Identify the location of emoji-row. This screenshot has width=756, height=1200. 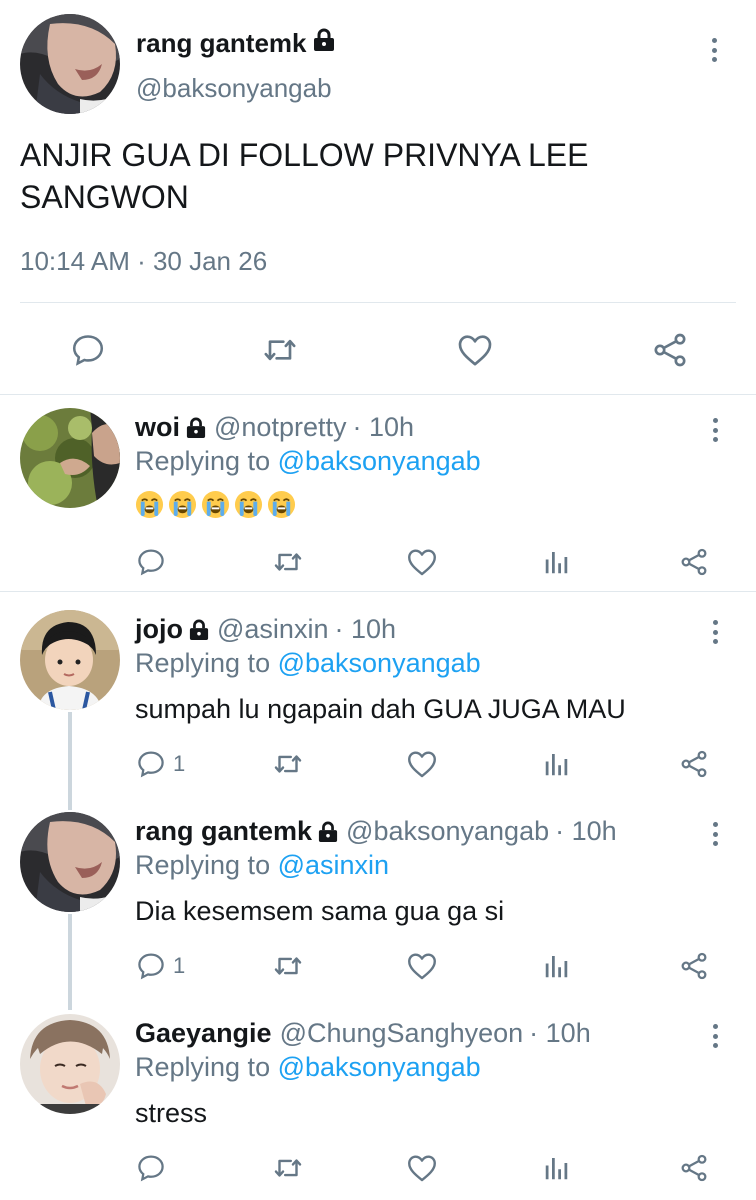
(215, 504).